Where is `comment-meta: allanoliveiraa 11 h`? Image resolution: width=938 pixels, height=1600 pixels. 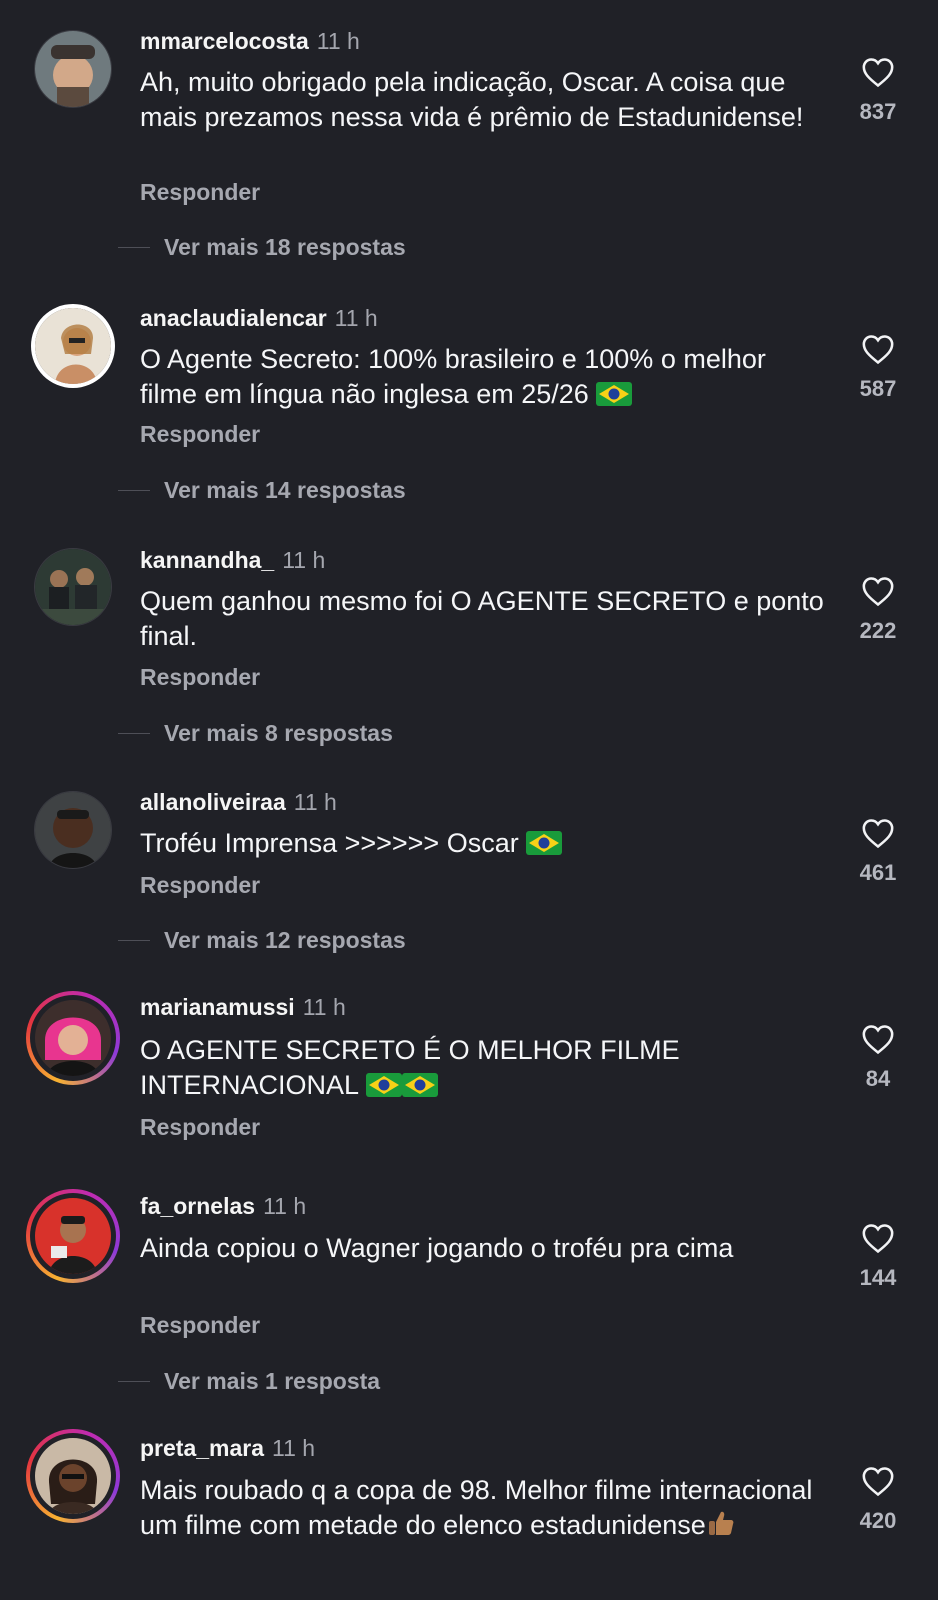 comment-meta: allanoliveiraa 11 h is located at coordinates (238, 802).